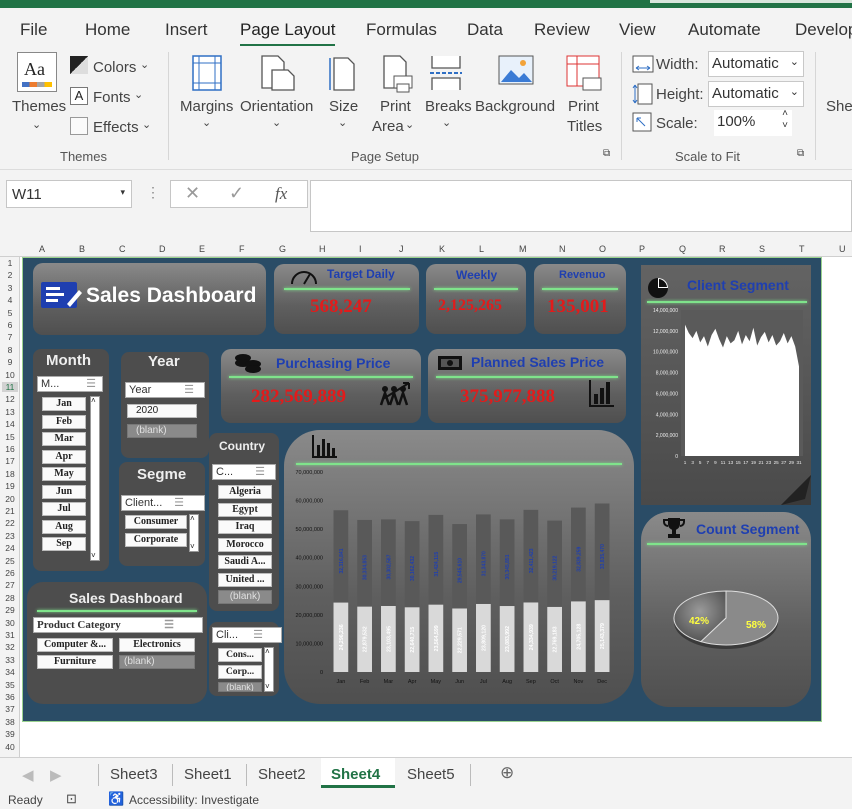 This screenshot has height=809, width=852. What do you see at coordinates (64, 526) in the screenshot?
I see `month-item: Aug` at bounding box center [64, 526].